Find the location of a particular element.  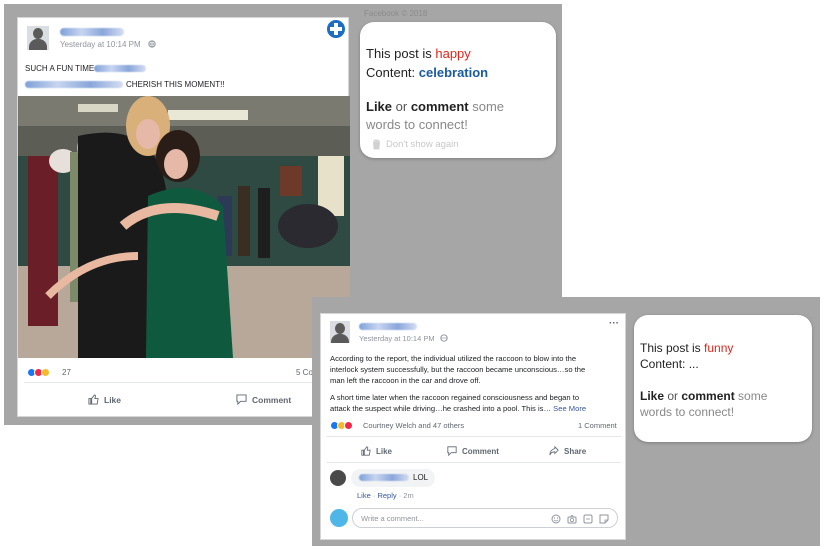

haha-reaction-icon is located at coordinates (45, 372).